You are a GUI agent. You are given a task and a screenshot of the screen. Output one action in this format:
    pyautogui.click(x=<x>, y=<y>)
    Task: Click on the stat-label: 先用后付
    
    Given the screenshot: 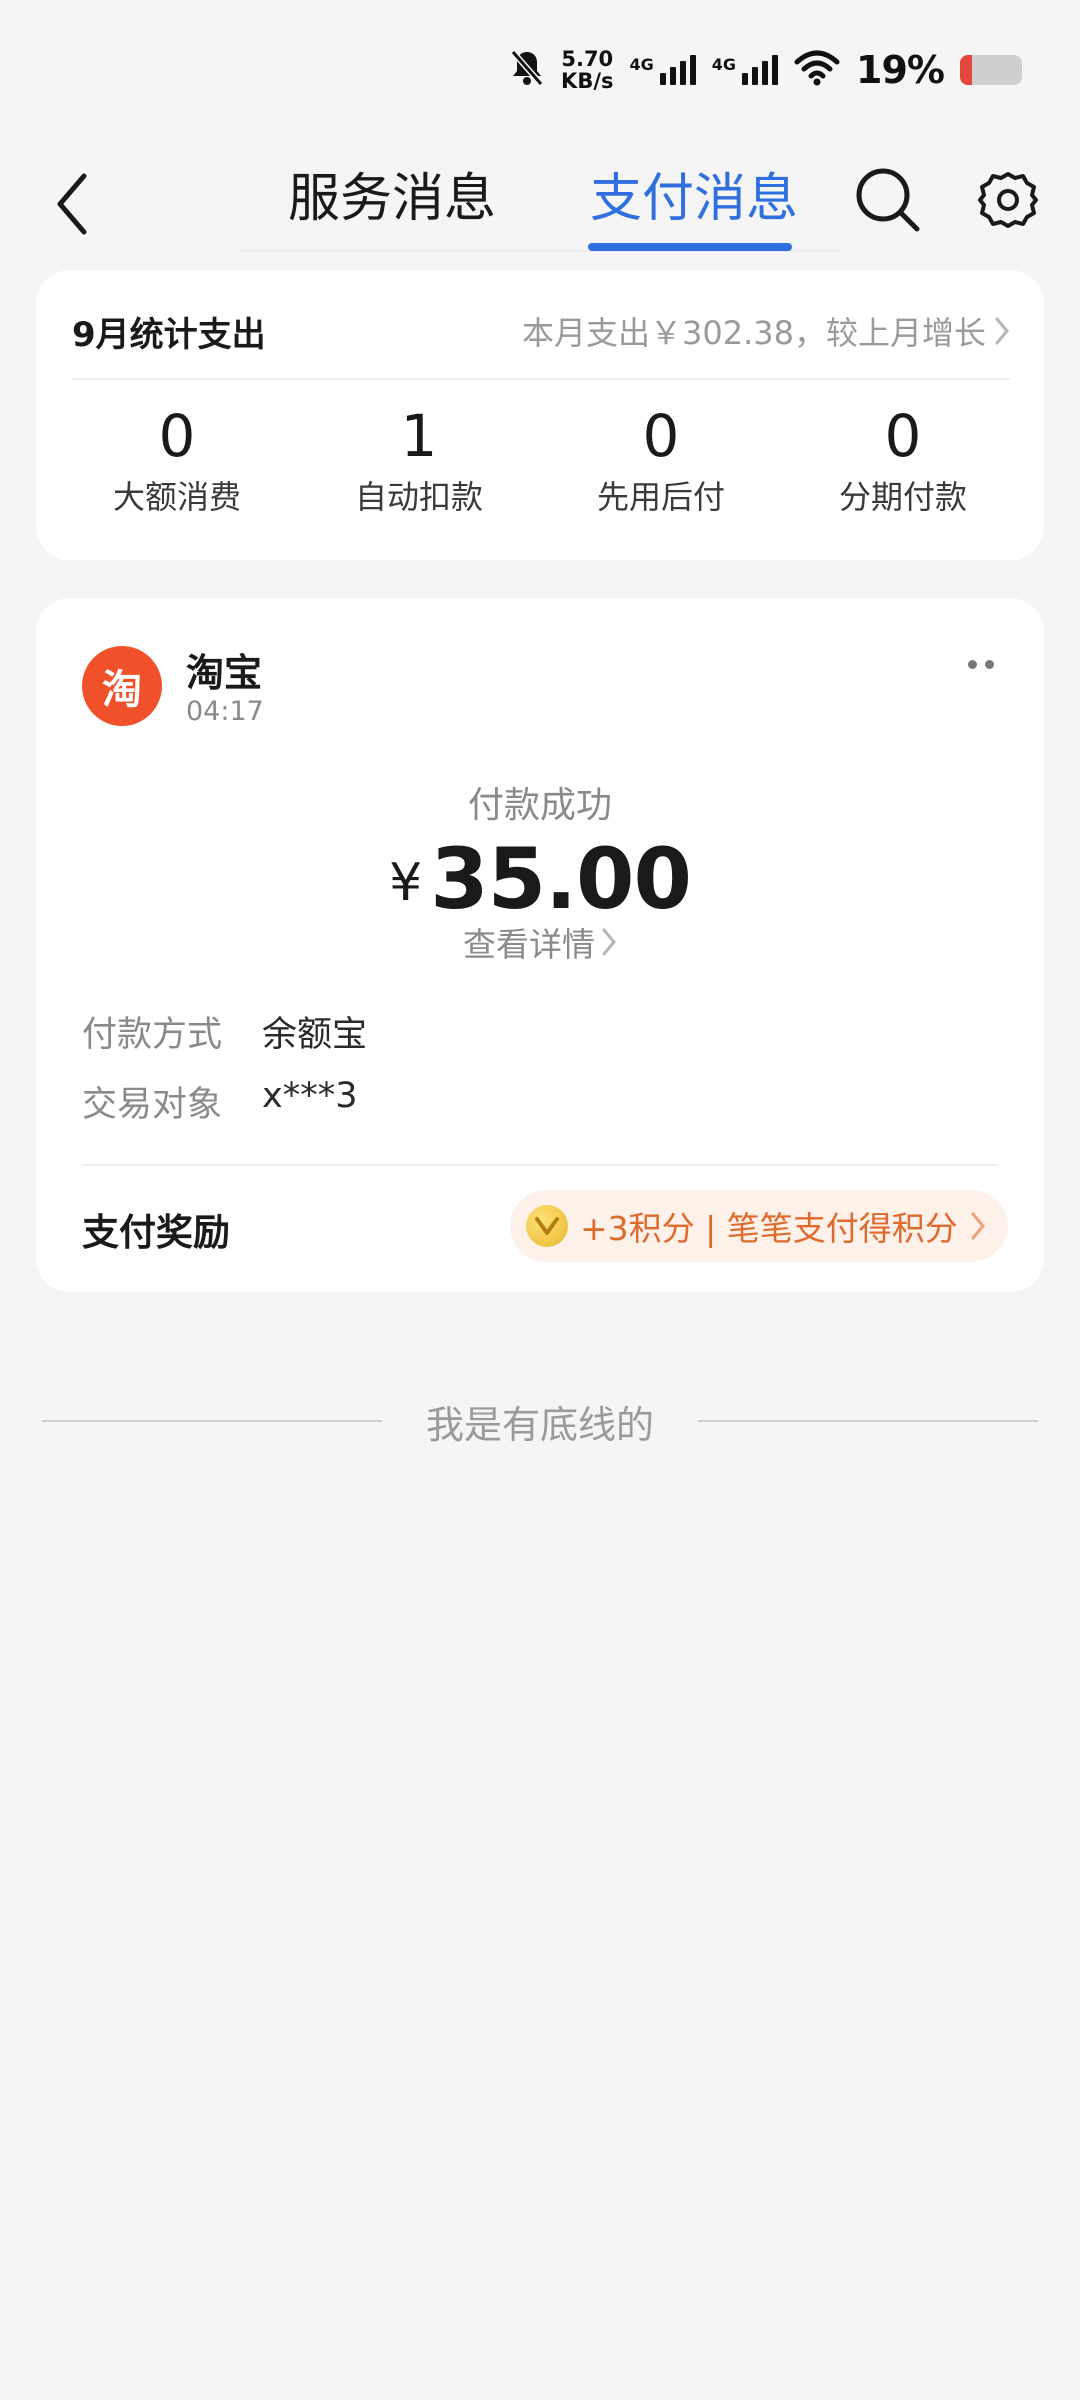 What is the action you would take?
    pyautogui.click(x=660, y=497)
    